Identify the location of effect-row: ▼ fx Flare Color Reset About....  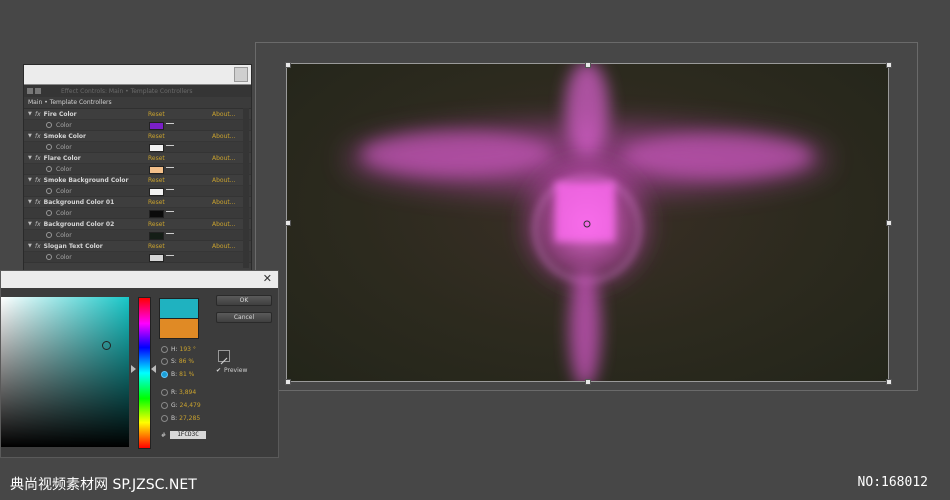
(137, 158).